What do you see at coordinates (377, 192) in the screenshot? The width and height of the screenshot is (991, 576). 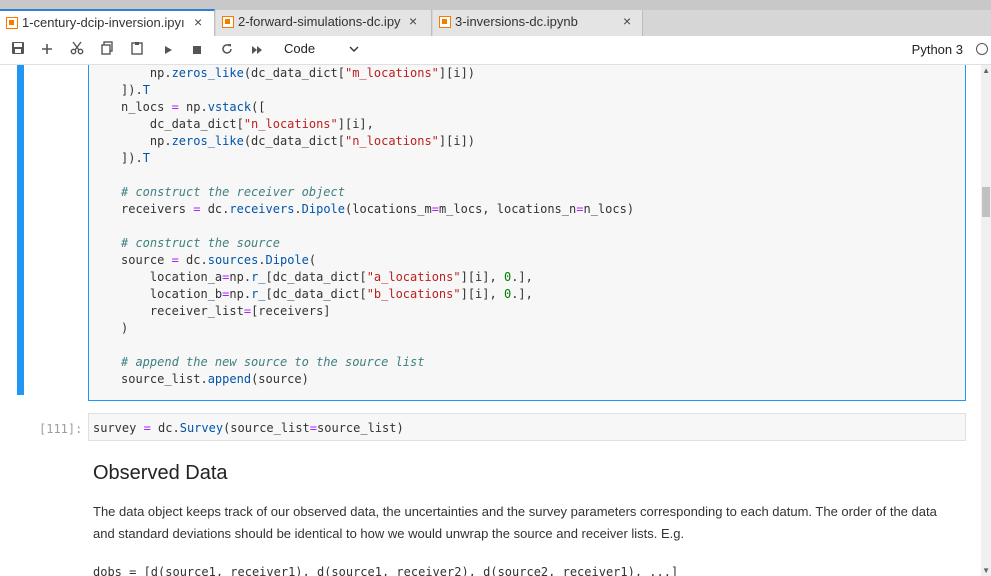 I see `code-line: # construct the receiver object` at bounding box center [377, 192].